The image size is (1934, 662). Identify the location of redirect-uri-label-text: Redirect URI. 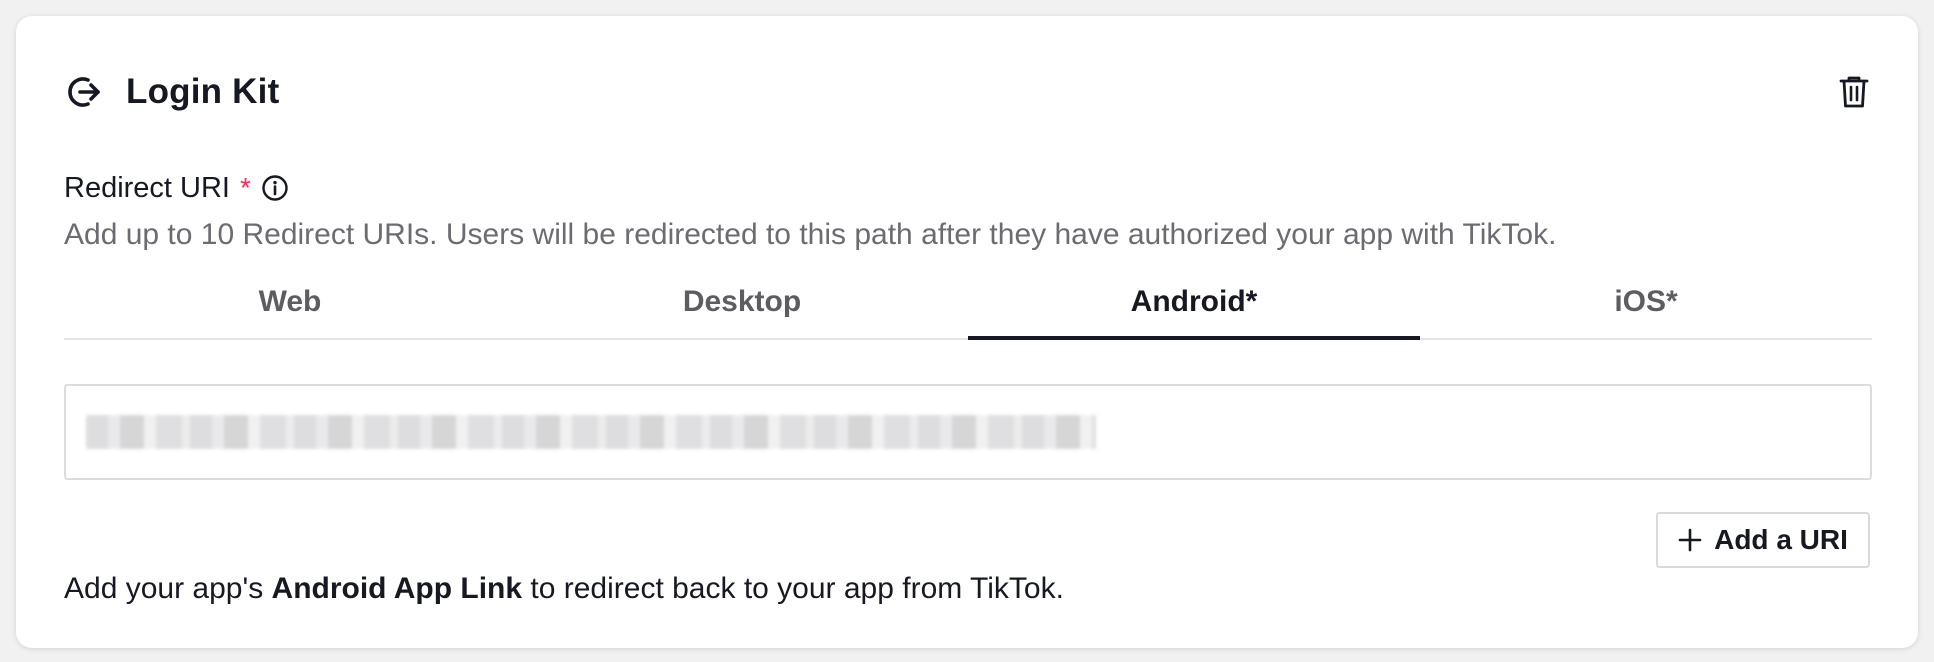
(147, 187).